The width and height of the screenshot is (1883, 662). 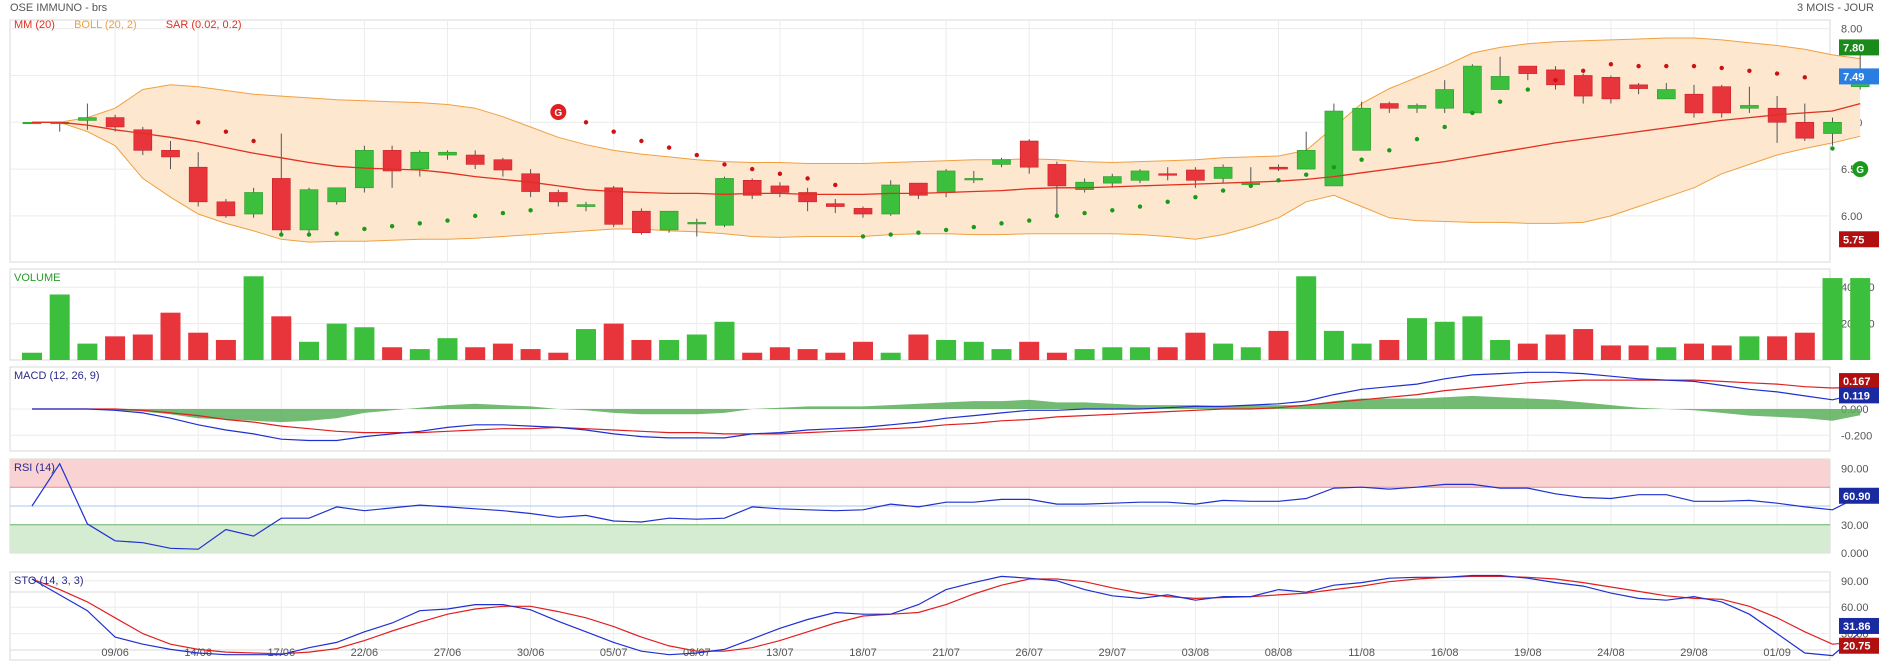 What do you see at coordinates (1851, 217) in the screenshot?
I see `price-tick-label: 6.00` at bounding box center [1851, 217].